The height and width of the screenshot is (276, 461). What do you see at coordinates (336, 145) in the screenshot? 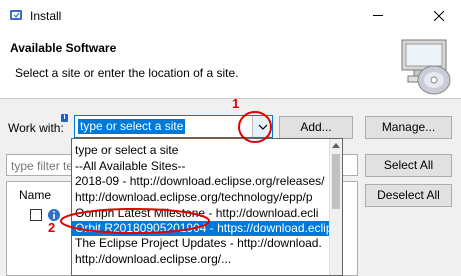
I see `scroll-up-icon` at bounding box center [336, 145].